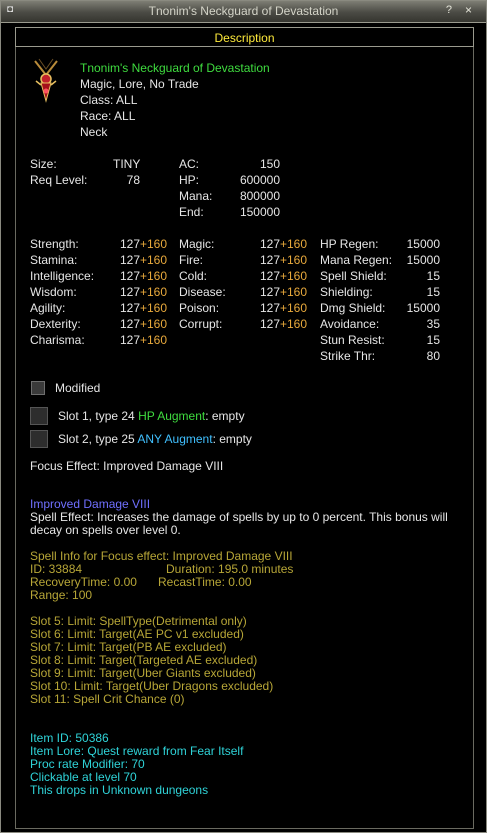 The width and height of the screenshot is (487, 833). What do you see at coordinates (196, 196) in the screenshot?
I see `mana-label: Mana:` at bounding box center [196, 196].